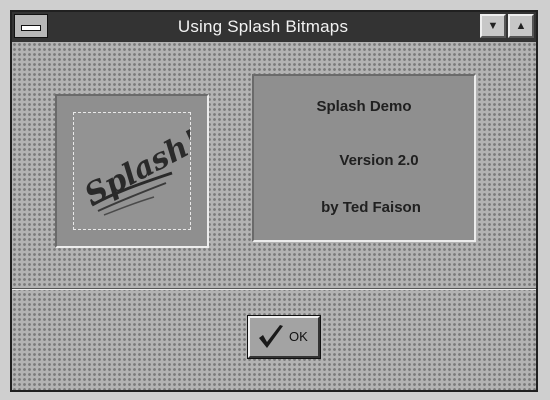 The image size is (550, 400). I want to click on maximize-button: ▲, so click(521, 26).